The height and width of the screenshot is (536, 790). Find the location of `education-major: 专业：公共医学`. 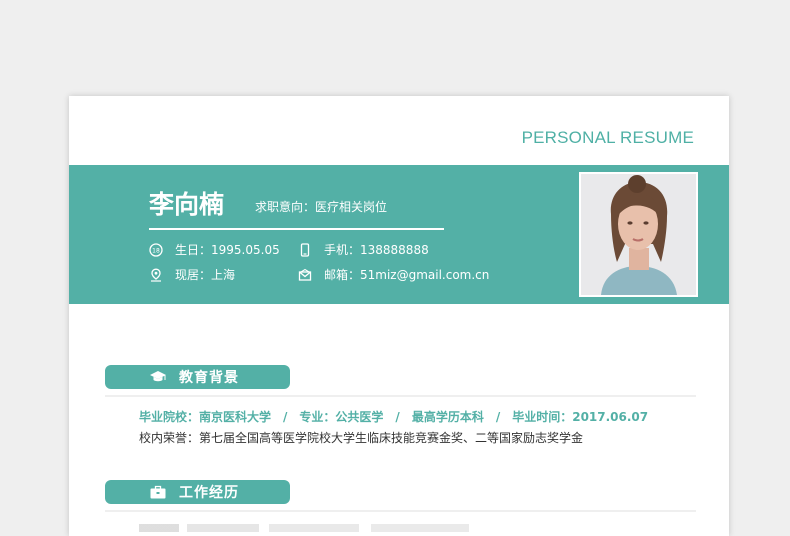

education-major: 专业：公共医学 is located at coordinates (341, 417).